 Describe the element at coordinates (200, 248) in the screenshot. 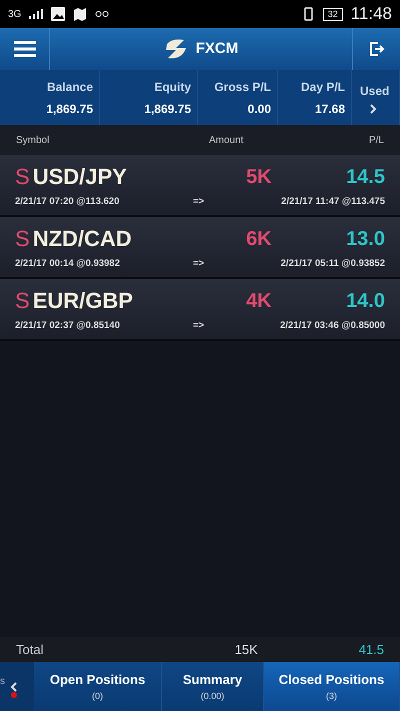

I see `position-row: S NZD/CAD 6K 13.0 2/21/17 00:14 @0.93982 => 2/21/17 05:11 @0.93852` at that location.